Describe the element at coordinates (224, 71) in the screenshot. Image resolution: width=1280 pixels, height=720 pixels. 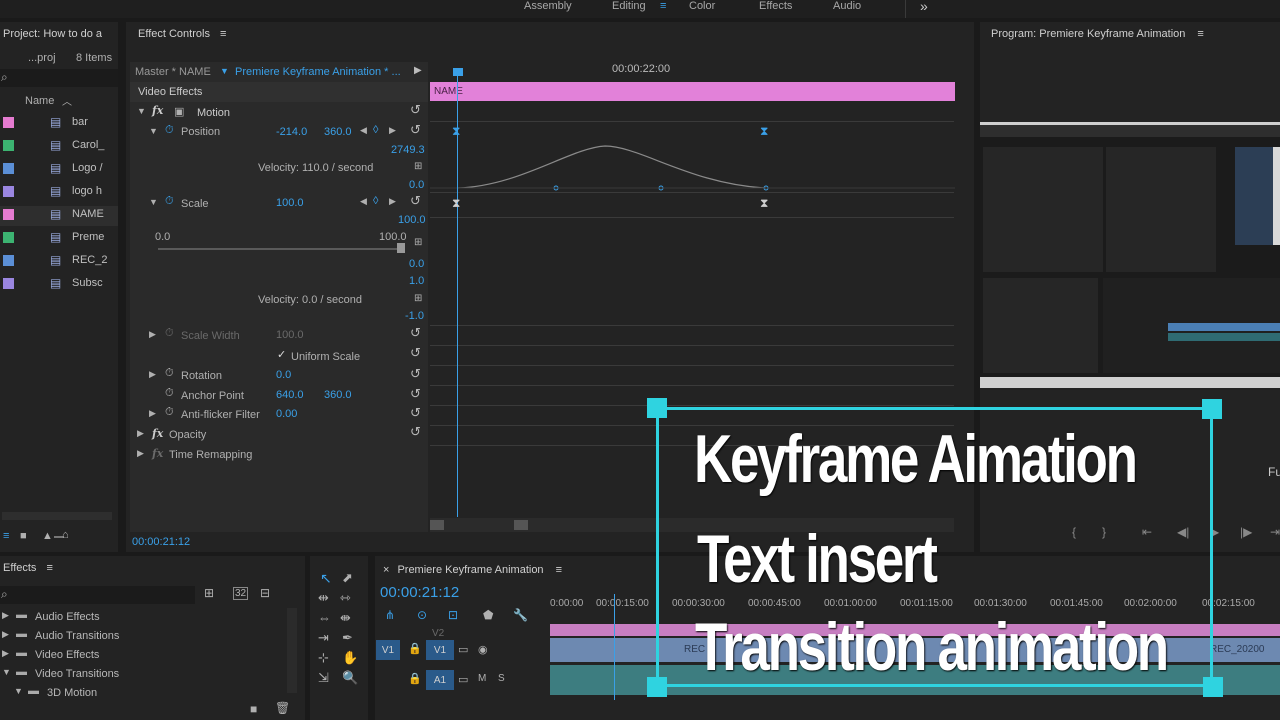
I see `clip-dropdown-icon: ▼` at that location.